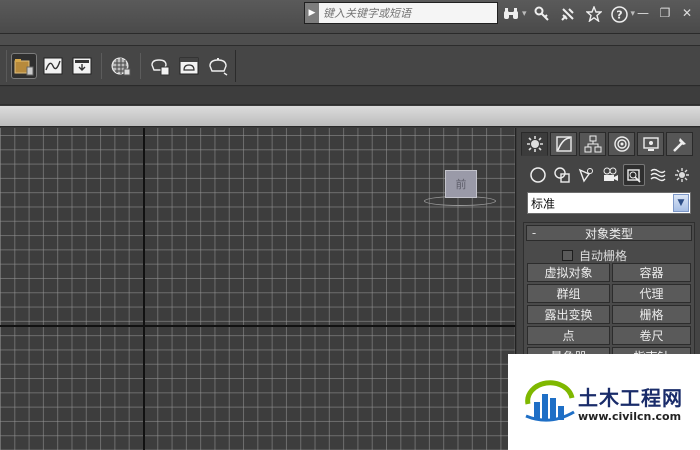  I want to click on close-button: ✕, so click(687, 13).